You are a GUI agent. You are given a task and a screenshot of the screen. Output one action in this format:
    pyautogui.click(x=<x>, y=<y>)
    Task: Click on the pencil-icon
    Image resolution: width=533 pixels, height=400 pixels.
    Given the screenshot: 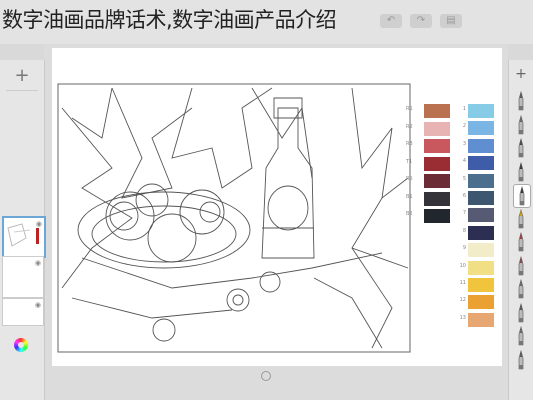 What is the action you would take?
    pyautogui.click(x=521, y=219)
    